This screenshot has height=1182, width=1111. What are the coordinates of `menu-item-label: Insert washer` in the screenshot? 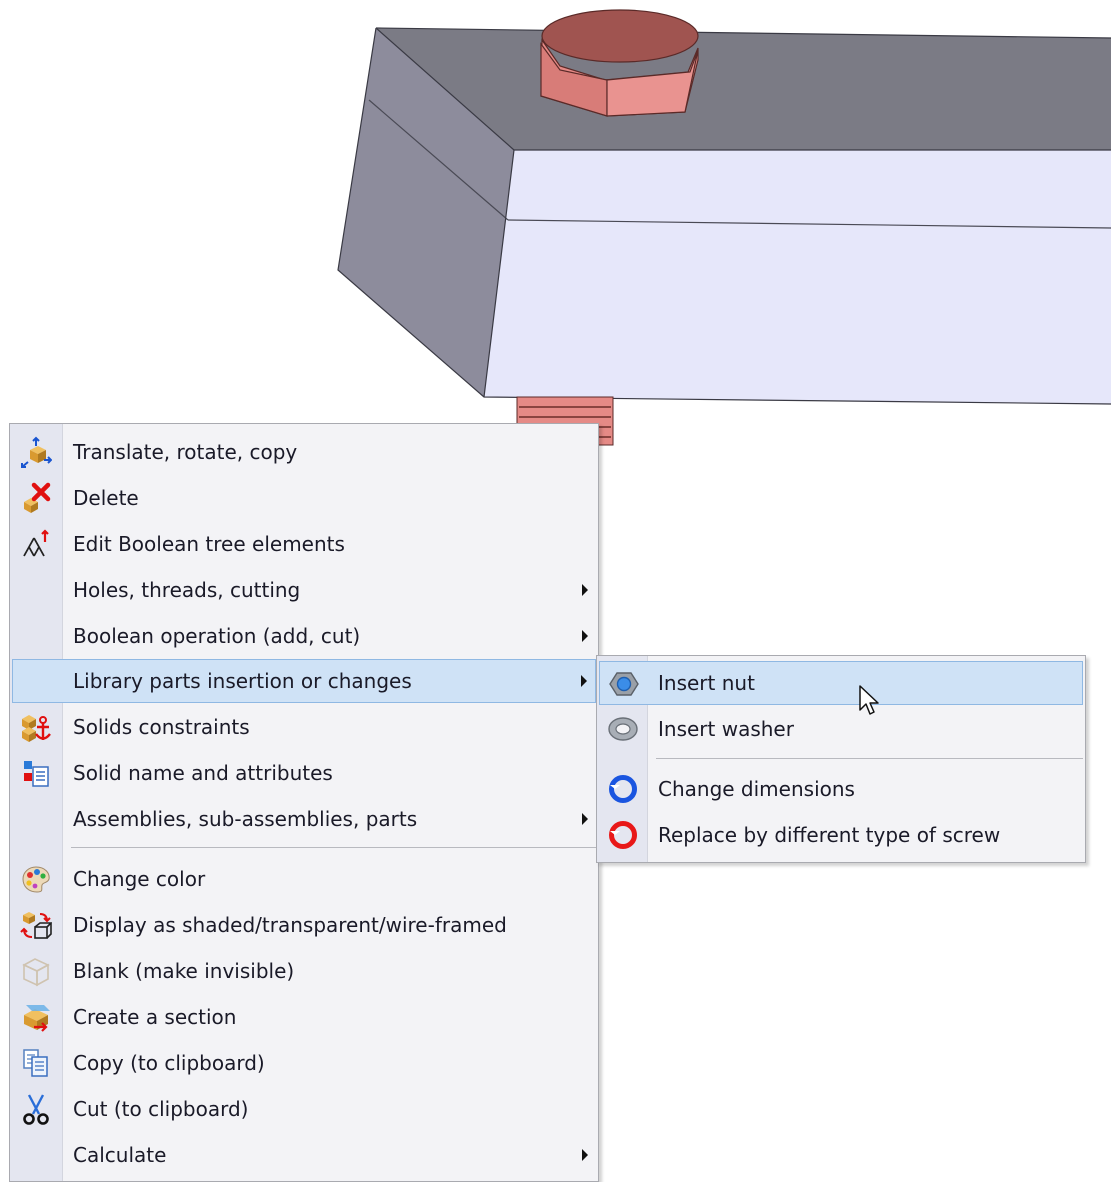 It's located at (726, 729).